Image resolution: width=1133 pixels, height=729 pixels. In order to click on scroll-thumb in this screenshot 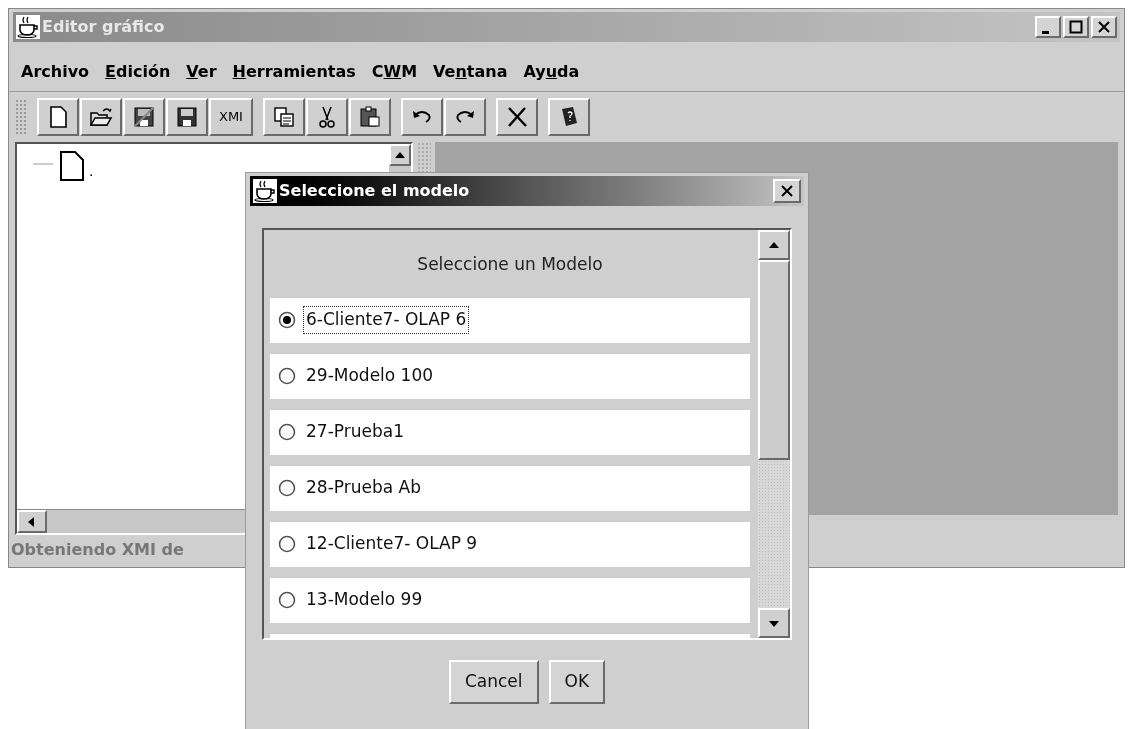, I will do `click(774, 360)`.